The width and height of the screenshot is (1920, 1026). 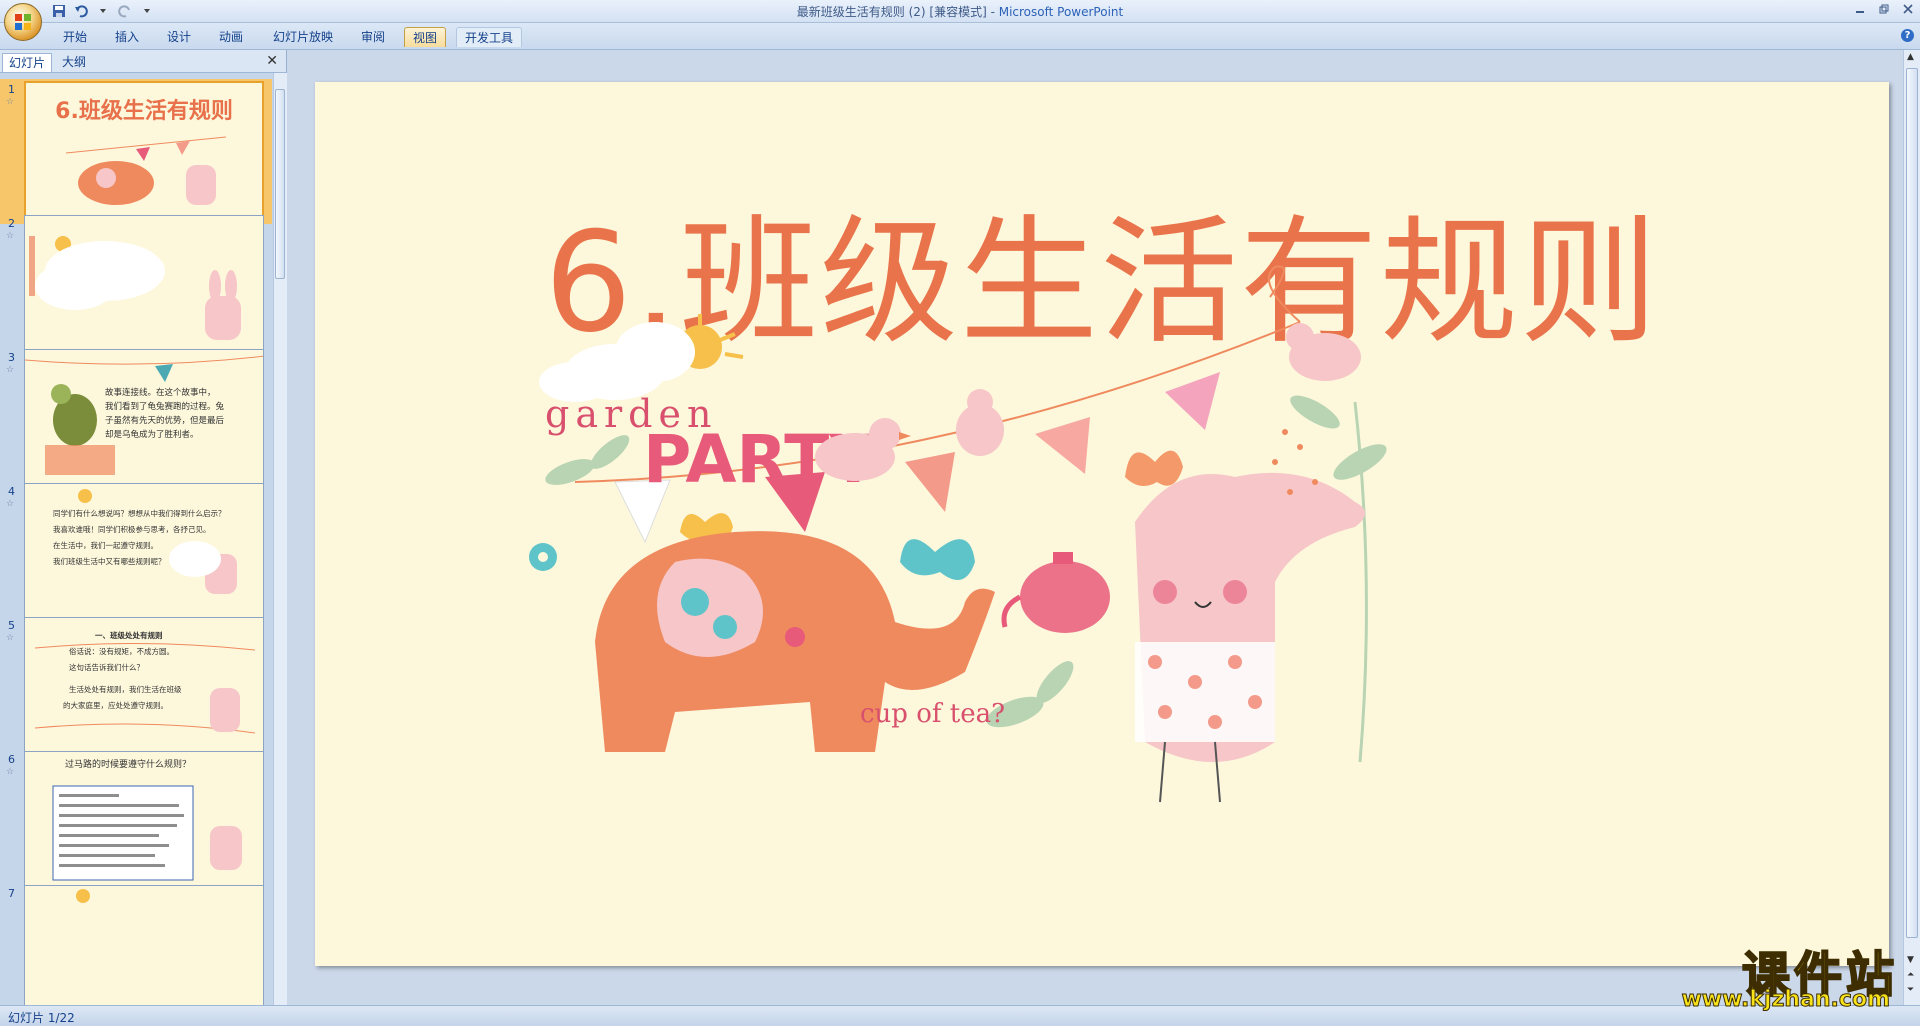 What do you see at coordinates (960, 36) in the screenshot?
I see `ribbon-tab-bar: 开始 插入 设计 动画 幻灯片放映 审阅 视图 开发工具` at bounding box center [960, 36].